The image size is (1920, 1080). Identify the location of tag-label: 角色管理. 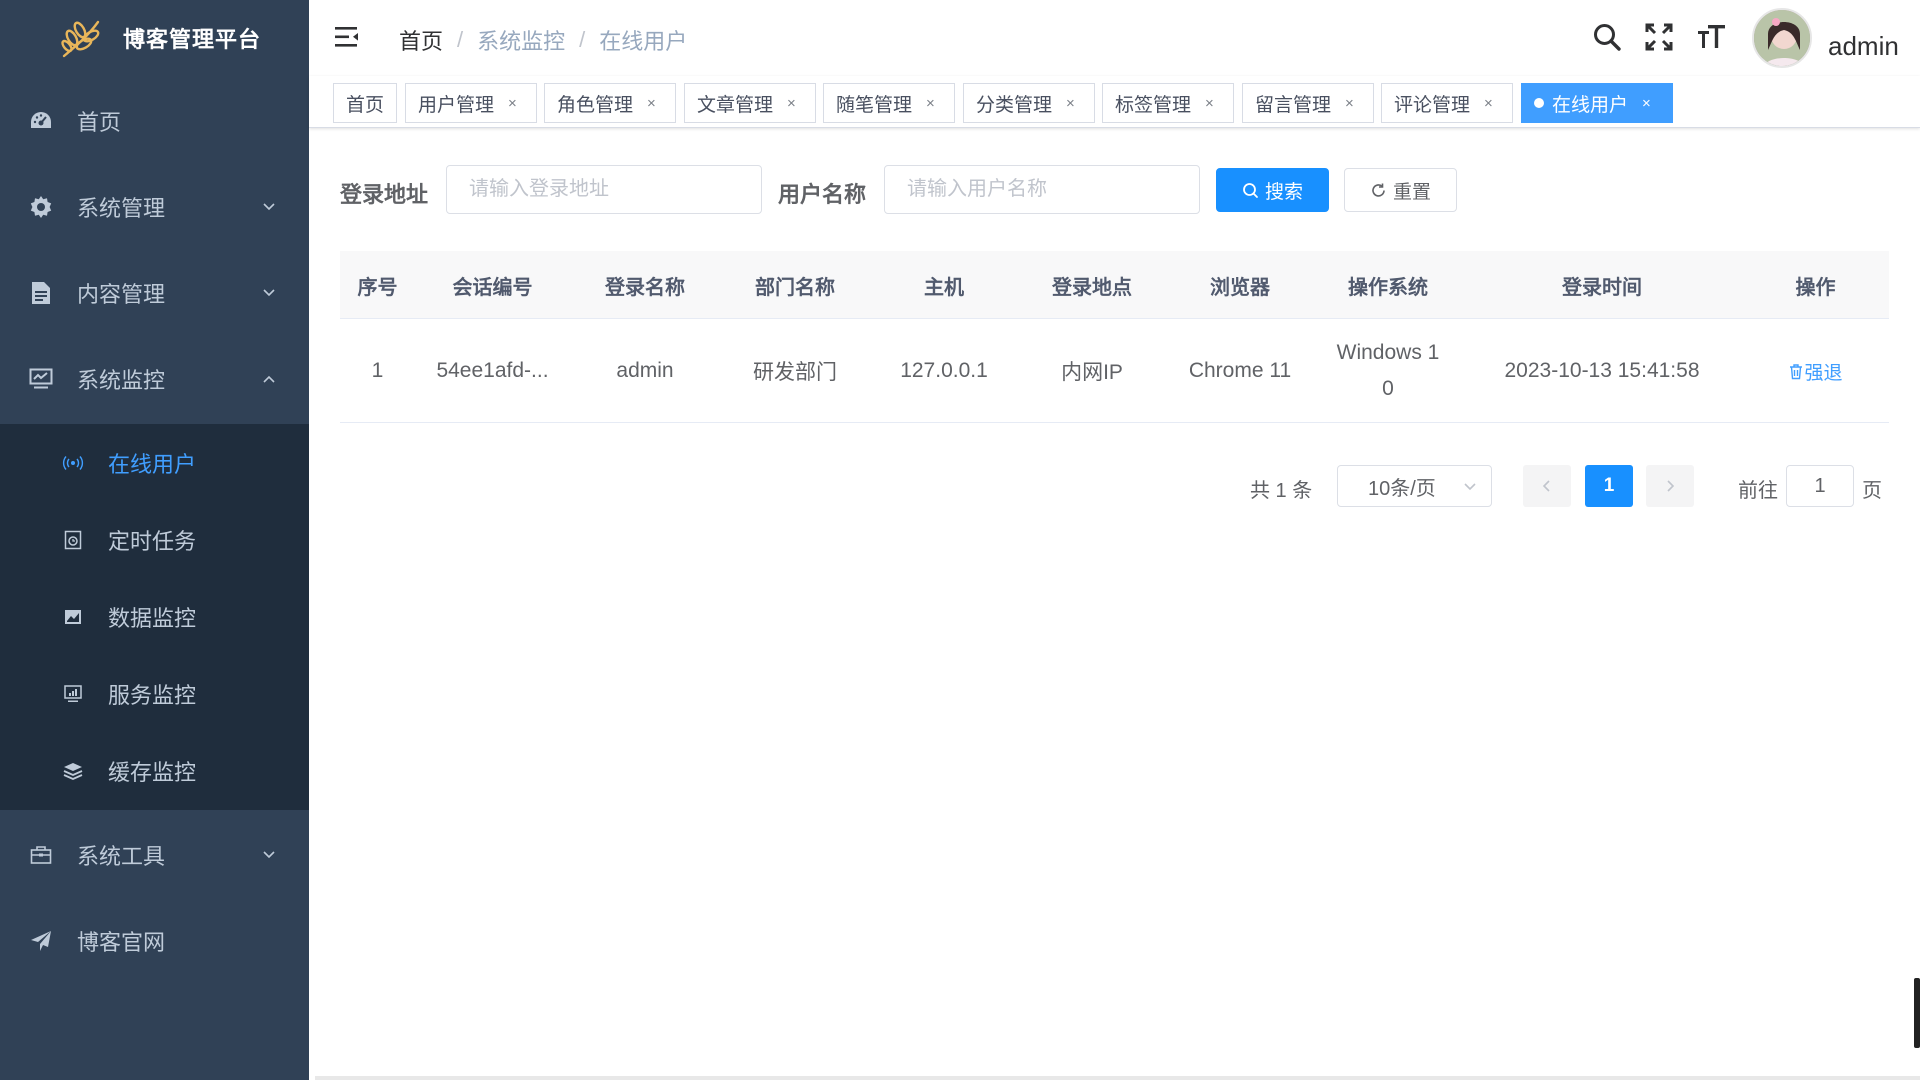
(595, 105).